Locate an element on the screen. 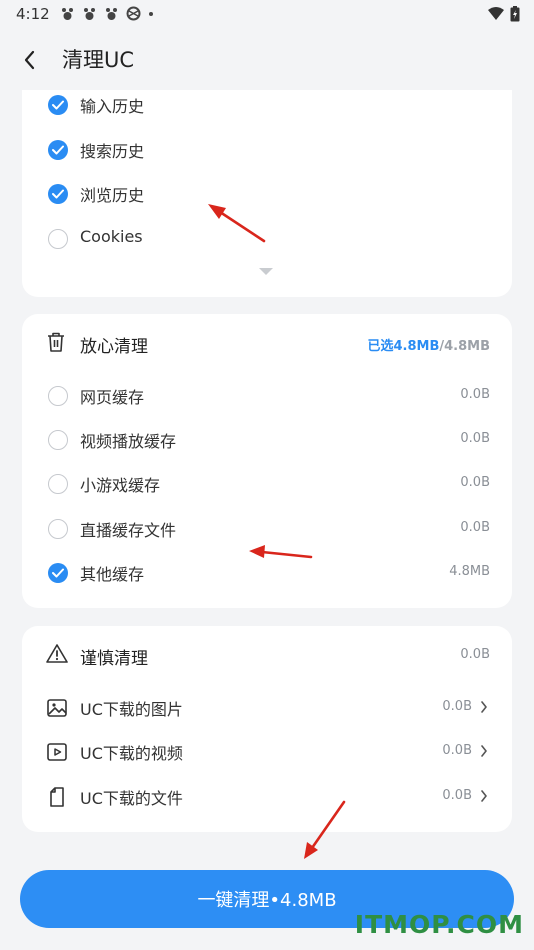 This screenshot has width=534, height=950. list-item: 视频播放缓存 0.0B is located at coordinates (267, 440).